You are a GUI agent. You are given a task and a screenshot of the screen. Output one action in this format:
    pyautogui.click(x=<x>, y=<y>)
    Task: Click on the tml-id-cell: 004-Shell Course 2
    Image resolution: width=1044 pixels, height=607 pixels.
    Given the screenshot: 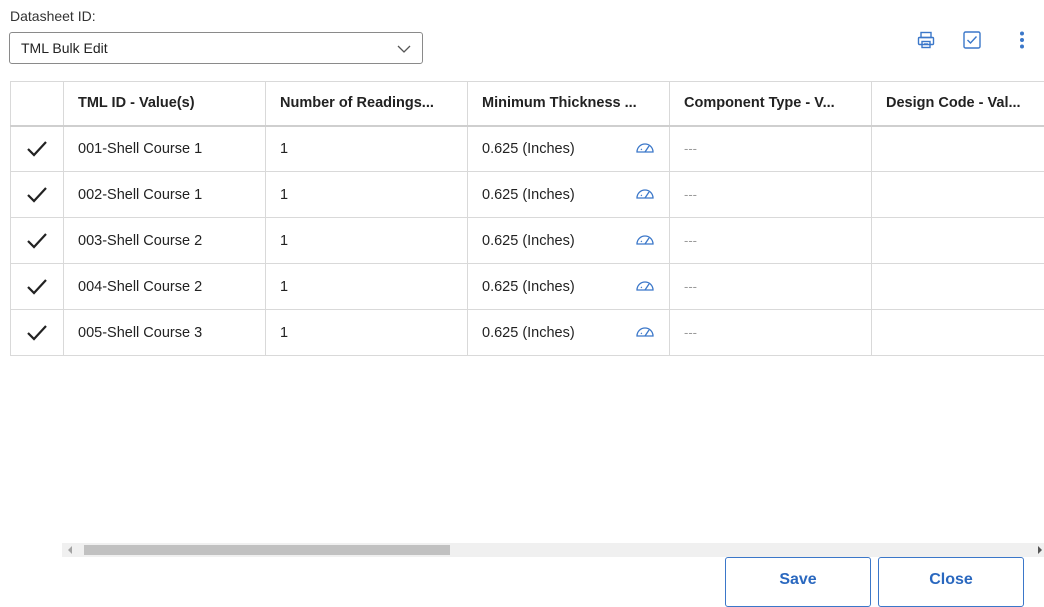 What is the action you would take?
    pyautogui.click(x=165, y=287)
    